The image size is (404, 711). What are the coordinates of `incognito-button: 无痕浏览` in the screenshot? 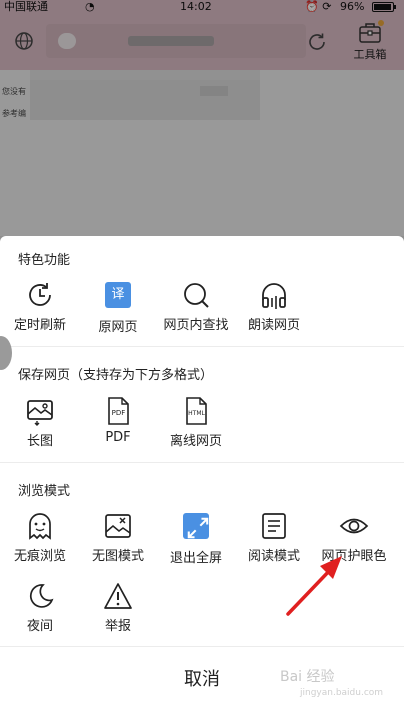 It's located at (40, 541).